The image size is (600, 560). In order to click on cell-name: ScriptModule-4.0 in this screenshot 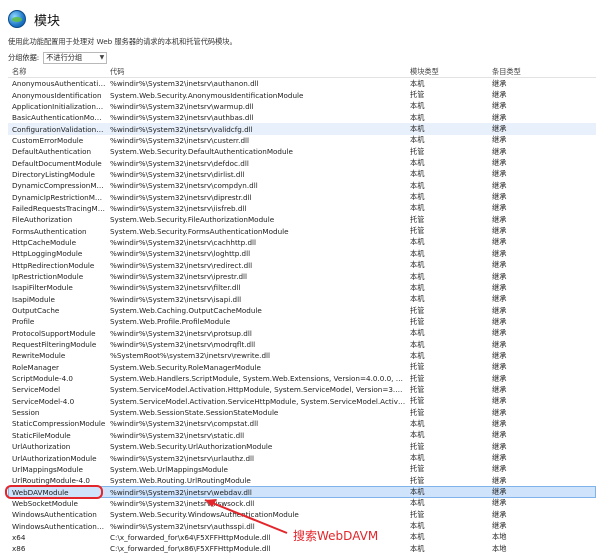, I will do `click(57, 378)`.